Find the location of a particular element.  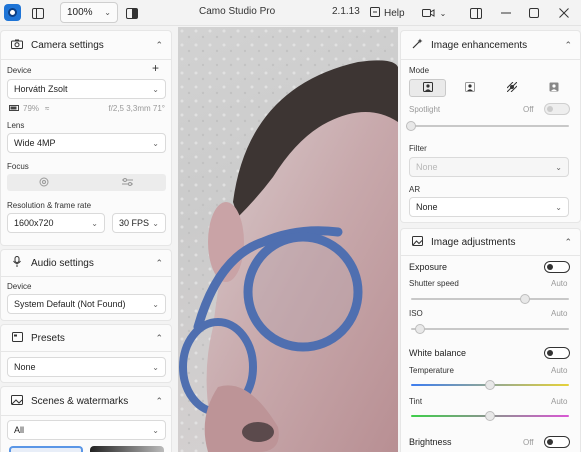

add-device-button: + is located at coordinates (155, 68).